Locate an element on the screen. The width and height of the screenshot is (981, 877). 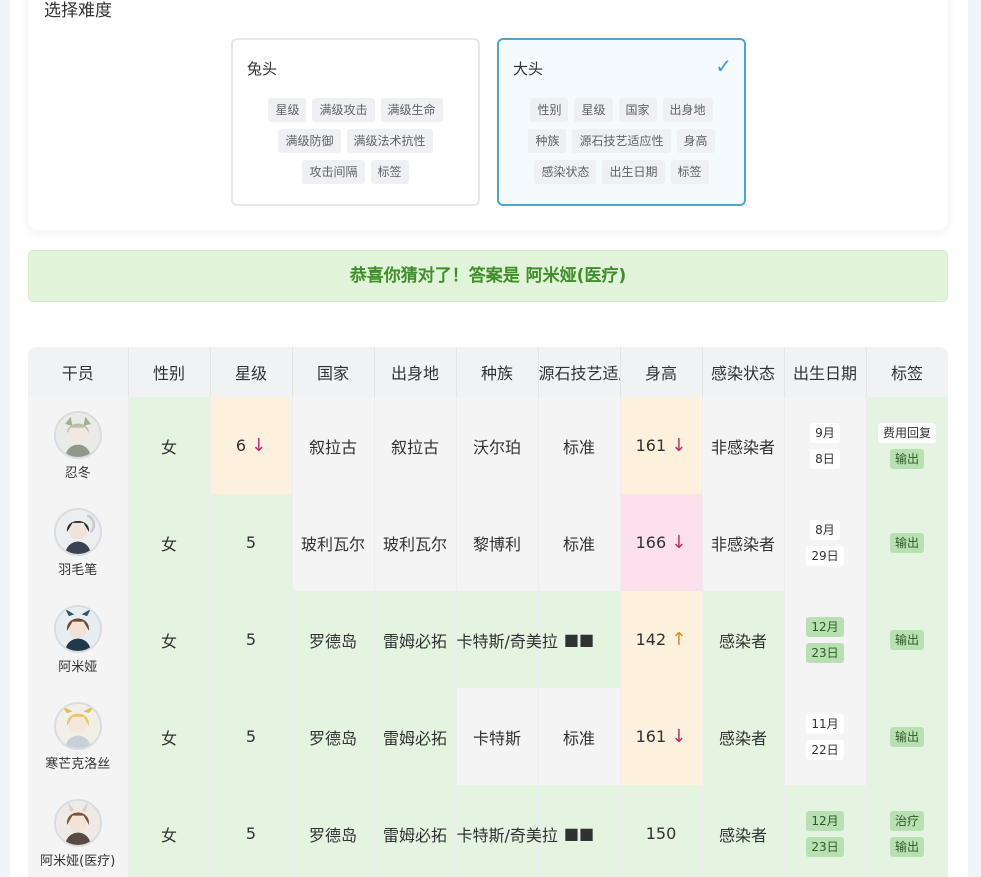
mode-option-rabbit: 兔头 星级 满级攻击 满级生命 满级防御 满级法术抗性 攻击间隔 标签 is located at coordinates (355, 122).